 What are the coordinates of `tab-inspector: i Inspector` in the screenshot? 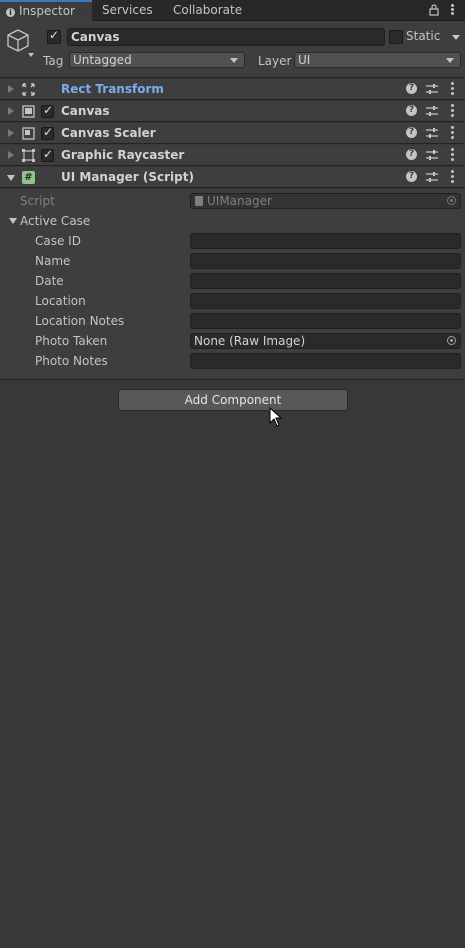 It's located at (46, 10).